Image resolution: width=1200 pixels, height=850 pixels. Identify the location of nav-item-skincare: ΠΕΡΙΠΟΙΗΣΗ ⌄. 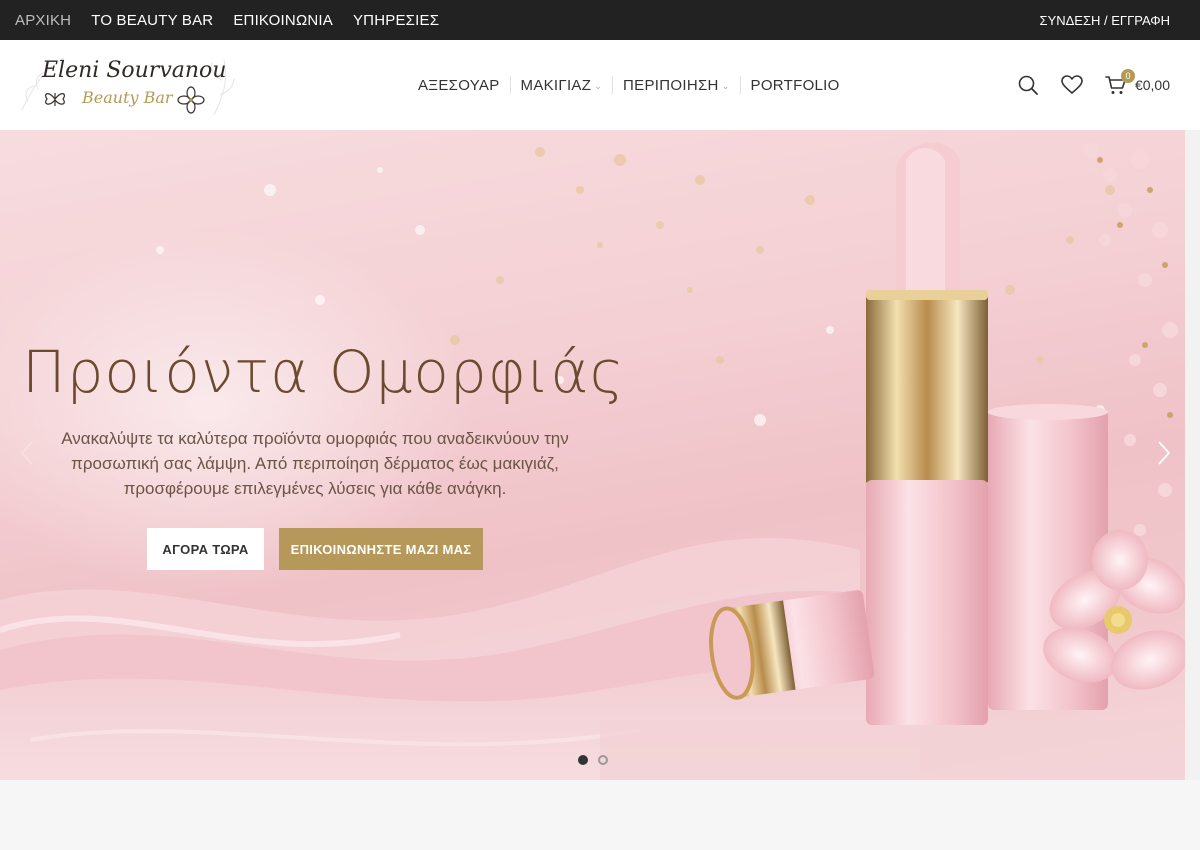
(676, 85).